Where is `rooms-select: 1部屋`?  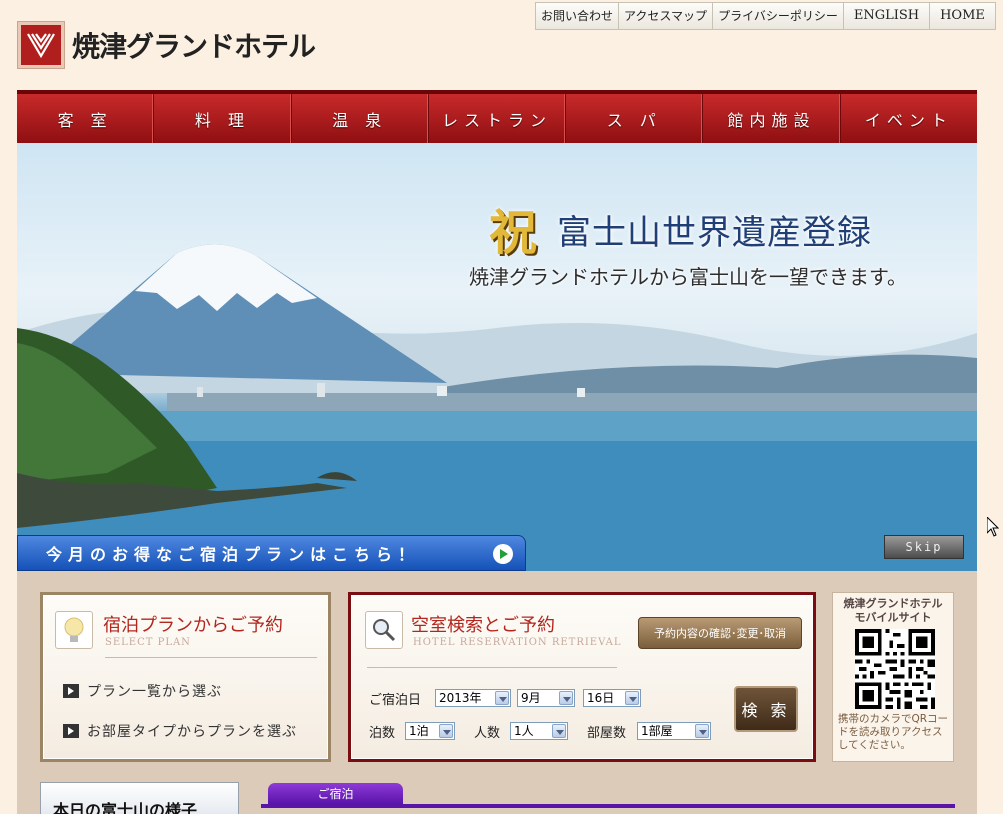 rooms-select: 1部屋 is located at coordinates (674, 731).